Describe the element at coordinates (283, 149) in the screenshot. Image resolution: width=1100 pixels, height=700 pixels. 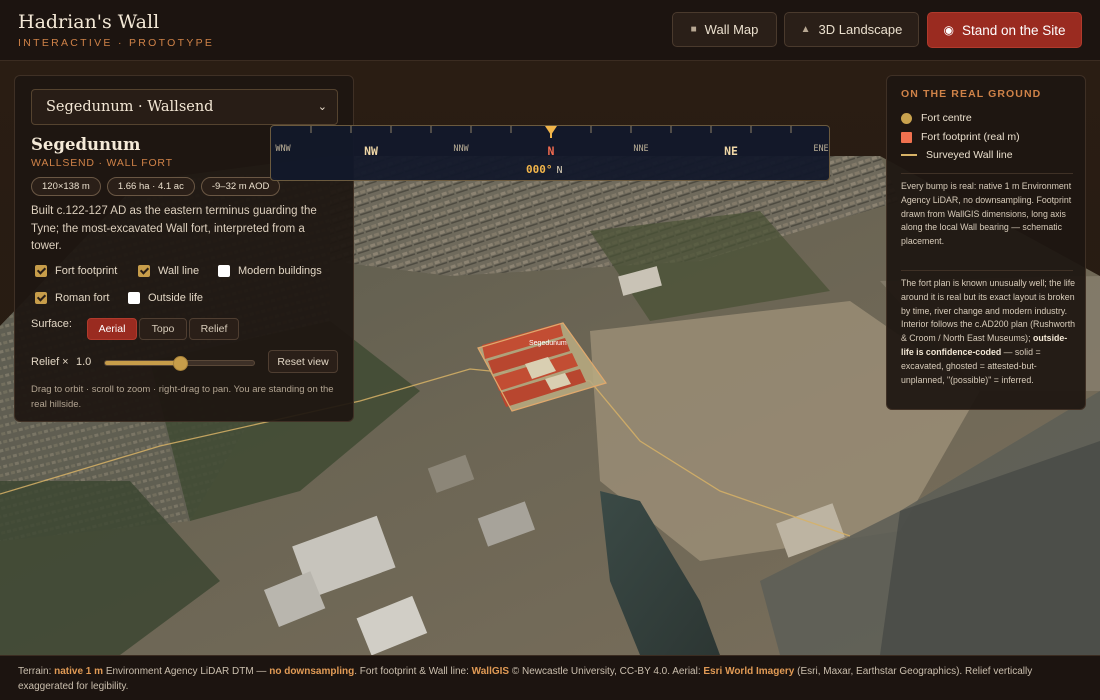
I see `compass-dir-wnw: WNW` at that location.